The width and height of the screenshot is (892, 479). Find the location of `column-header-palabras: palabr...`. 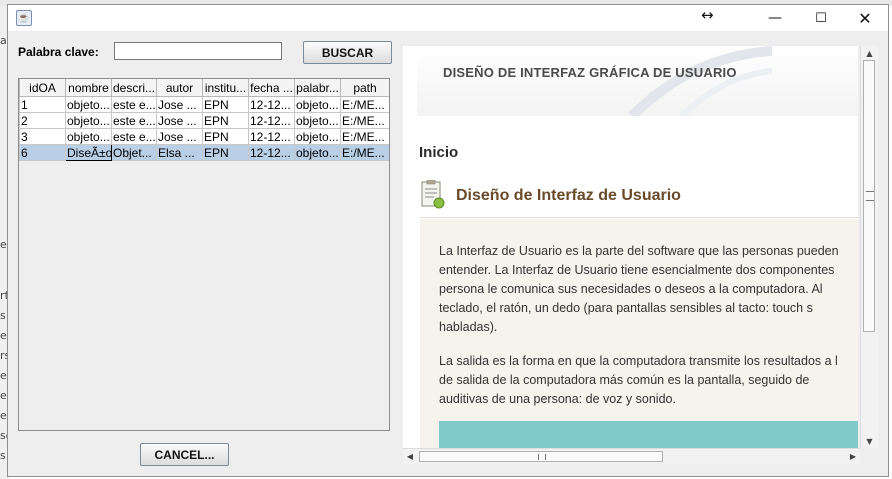

column-header-palabras: palabr... is located at coordinates (317, 88).